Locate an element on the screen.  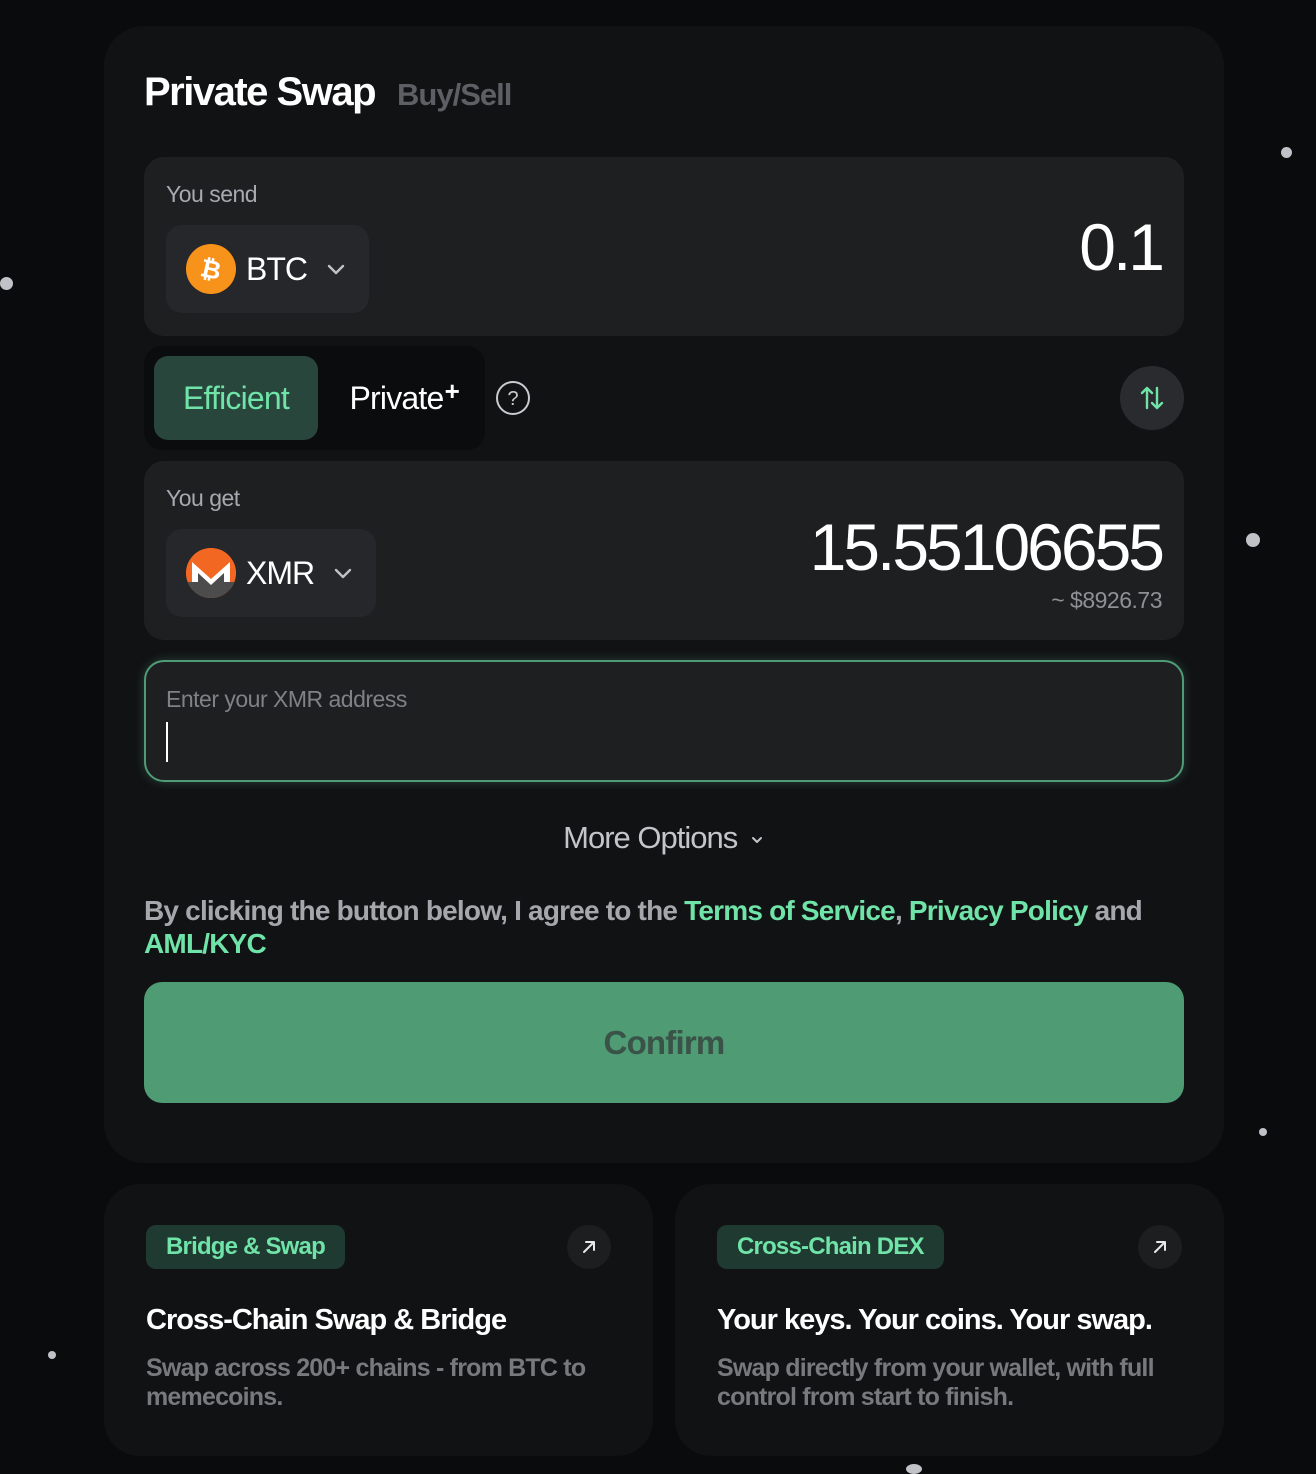
mode-efficient-button: Efficient is located at coordinates (236, 398).